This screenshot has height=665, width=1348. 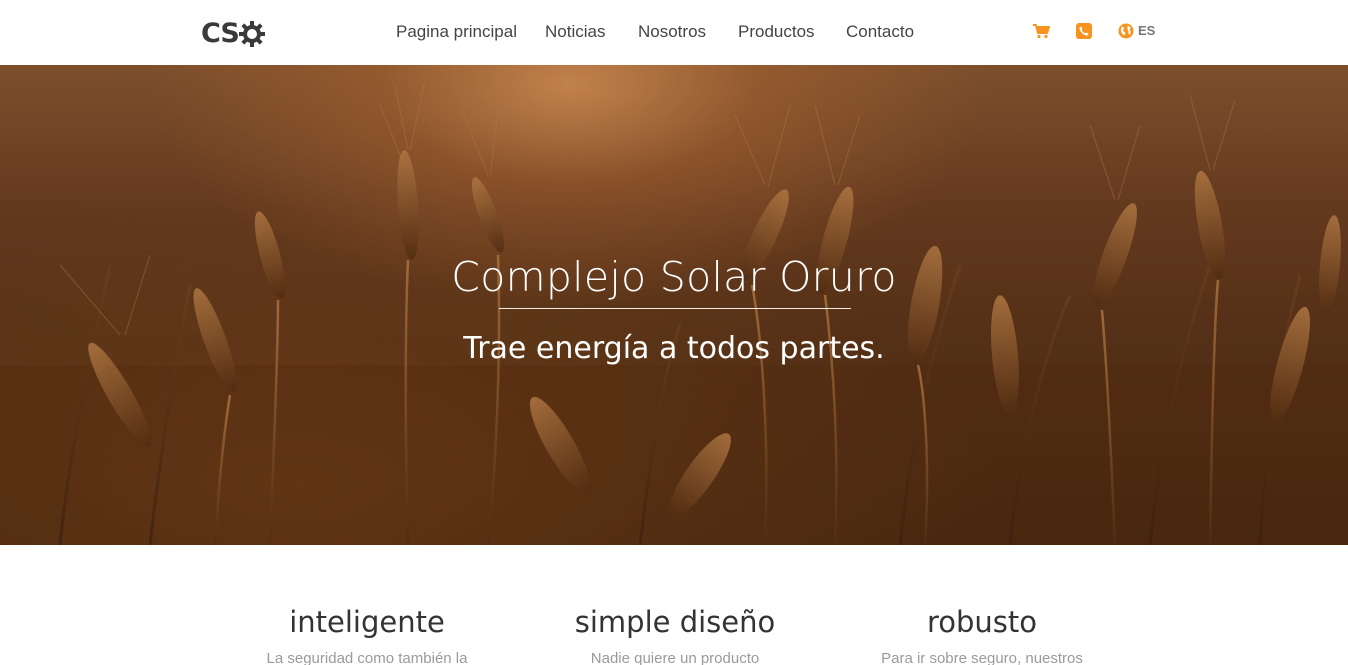 What do you see at coordinates (982, 657) in the screenshot?
I see `feature-text: Para ir sobre seguro, nuestros` at bounding box center [982, 657].